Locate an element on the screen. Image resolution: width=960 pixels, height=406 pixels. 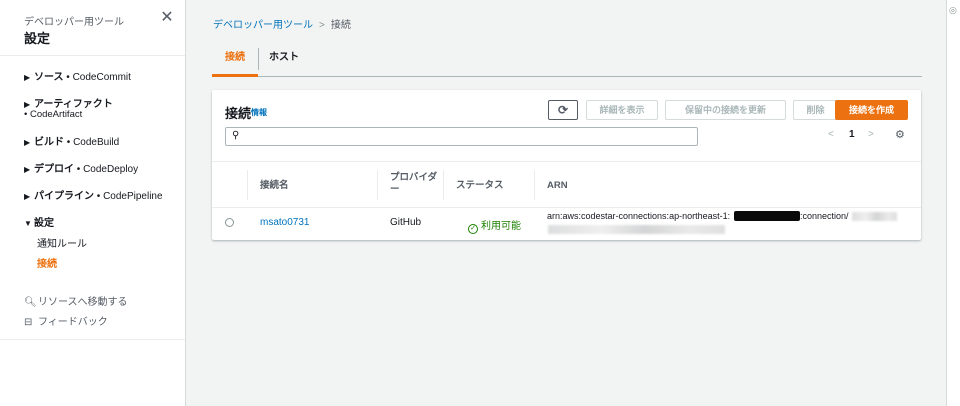
sidebar-group-settings: ▼ 設定 is located at coordinates (39, 221).